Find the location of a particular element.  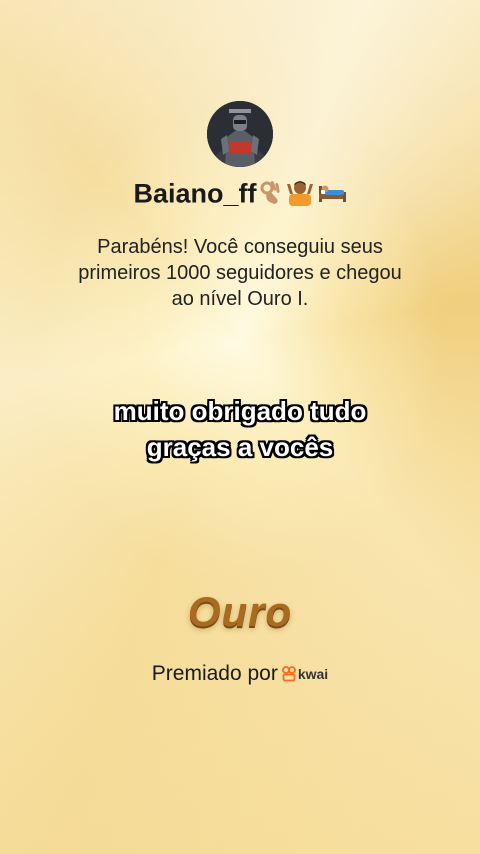

message-line: ao nível Ouro I. is located at coordinates (240, 299).